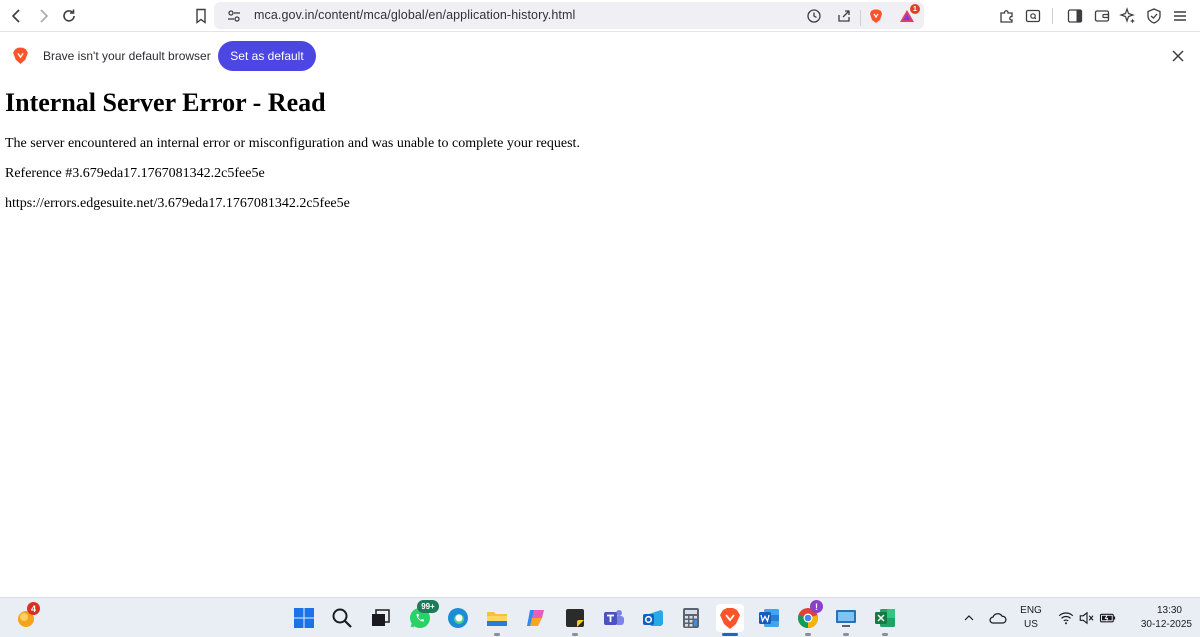 Image resolution: width=1200 pixels, height=637 pixels. What do you see at coordinates (17, 16) in the screenshot?
I see `back-button` at bounding box center [17, 16].